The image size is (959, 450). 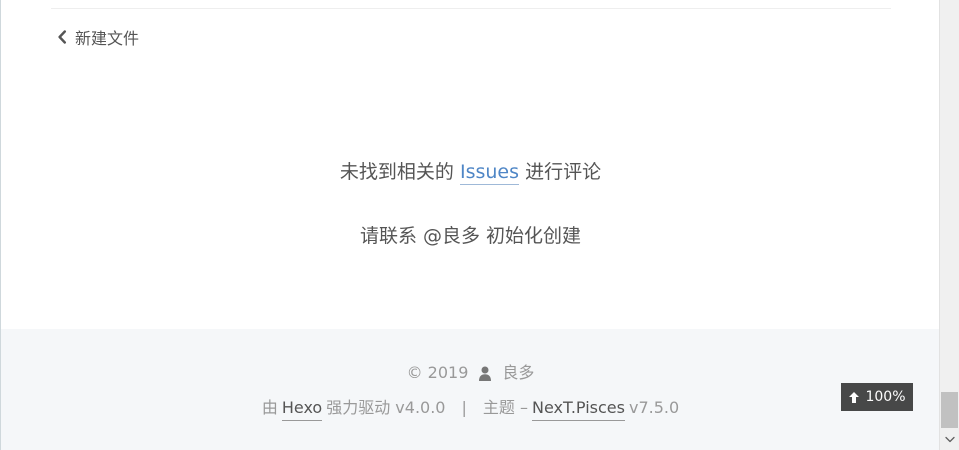 I want to click on reading-progress: 100%, so click(x=885, y=397).